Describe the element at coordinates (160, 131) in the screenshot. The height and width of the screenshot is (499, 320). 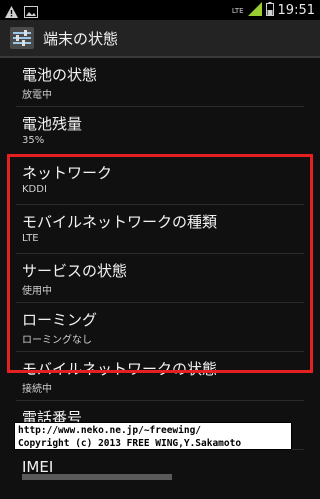
I see `list-item-battery-level: 電池残量 35%` at that location.